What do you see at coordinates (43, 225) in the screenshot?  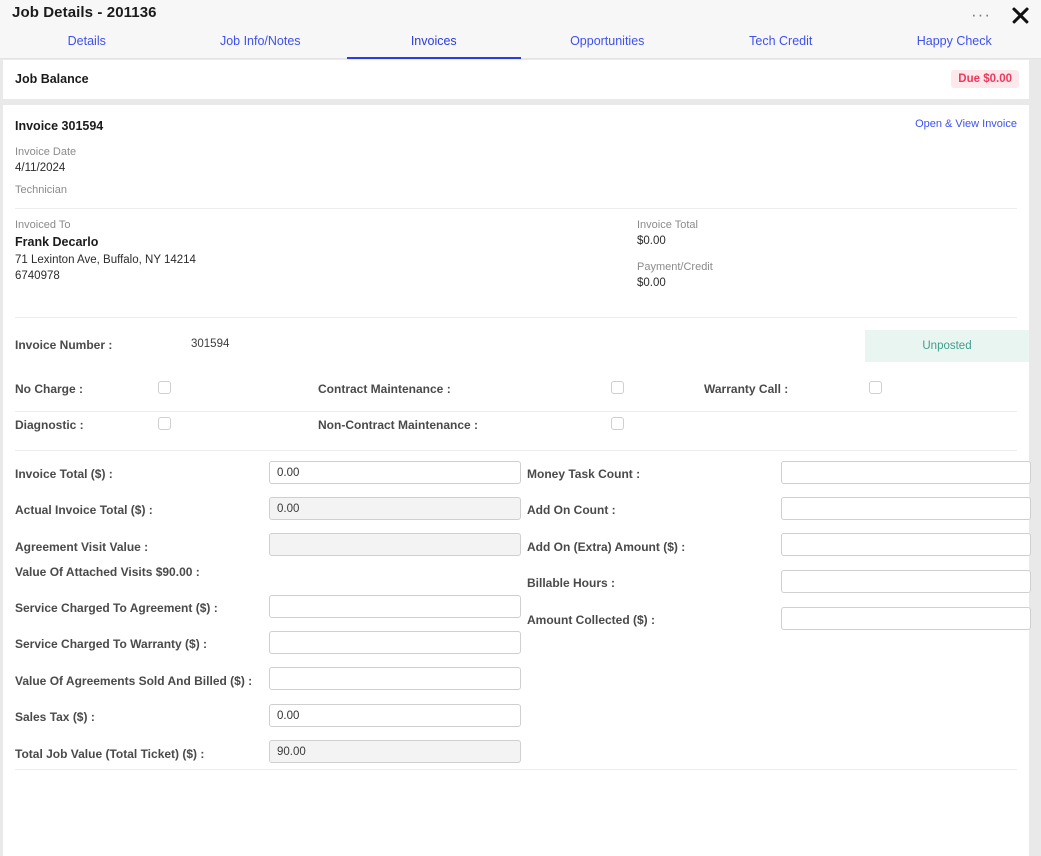 I see `invoiced-to-label: Invoiced To` at bounding box center [43, 225].